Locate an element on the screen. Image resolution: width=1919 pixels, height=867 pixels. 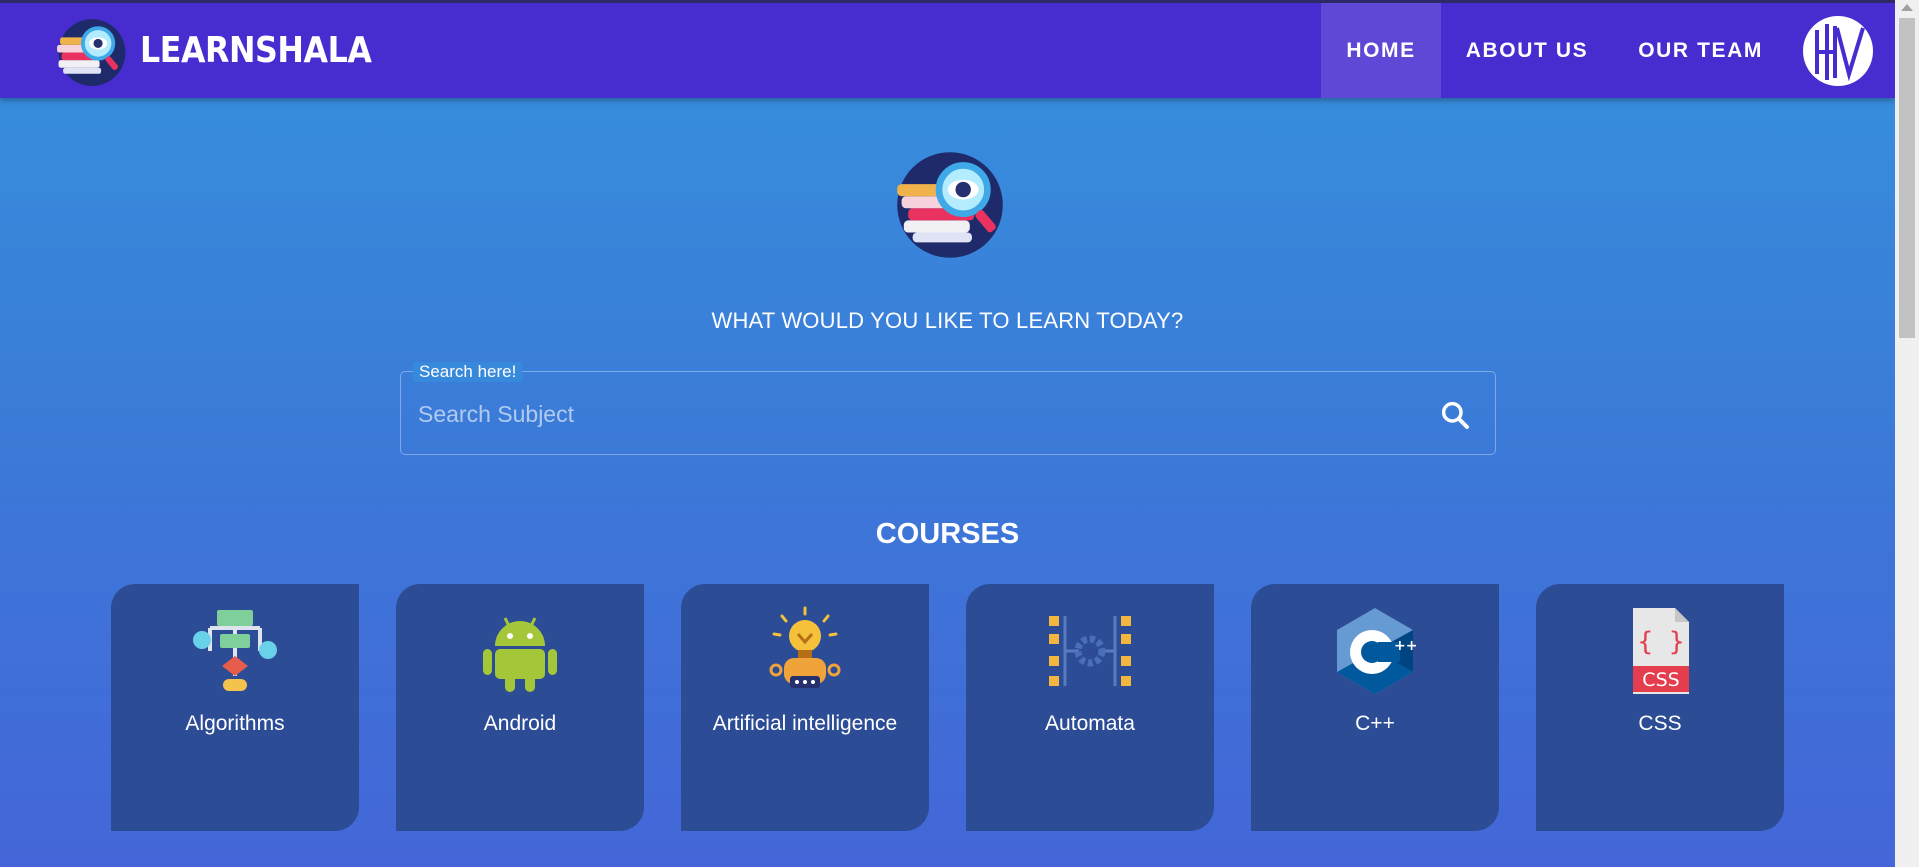
books-magnifier-logo-icon is located at coordinates (91, 52).